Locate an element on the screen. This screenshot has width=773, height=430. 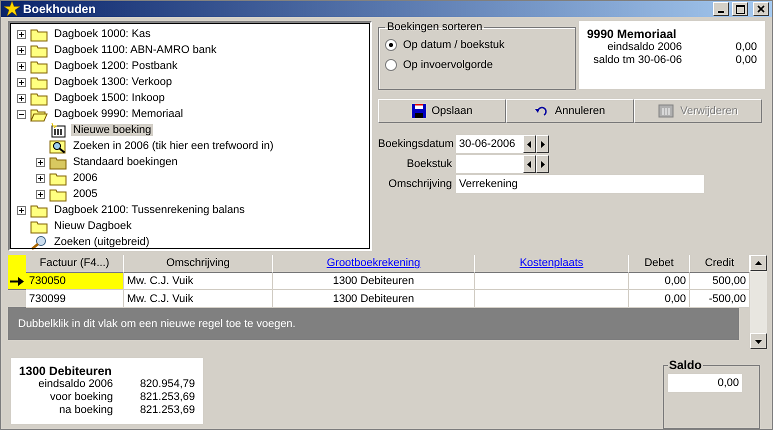
column-header: Kostenplaats is located at coordinates (552, 264).